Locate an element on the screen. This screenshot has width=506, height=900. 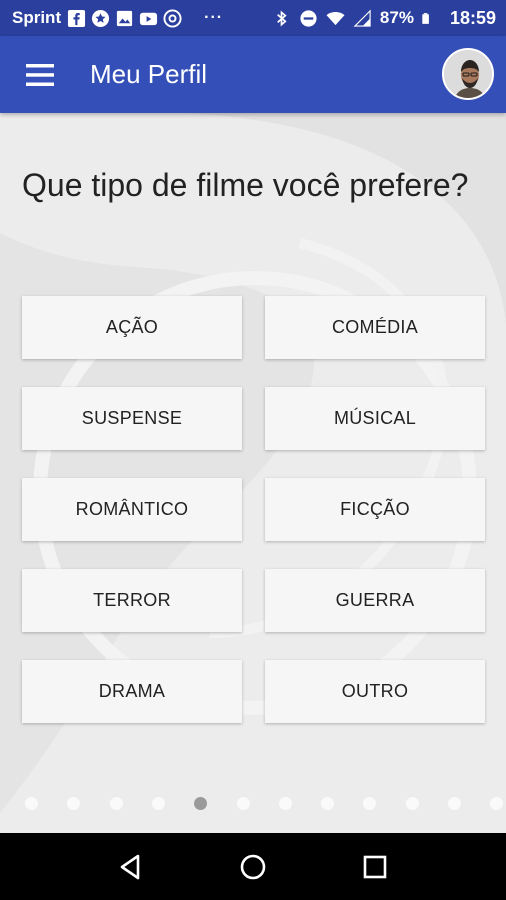
option-ficcao: FICÇÃO is located at coordinates (375, 509).